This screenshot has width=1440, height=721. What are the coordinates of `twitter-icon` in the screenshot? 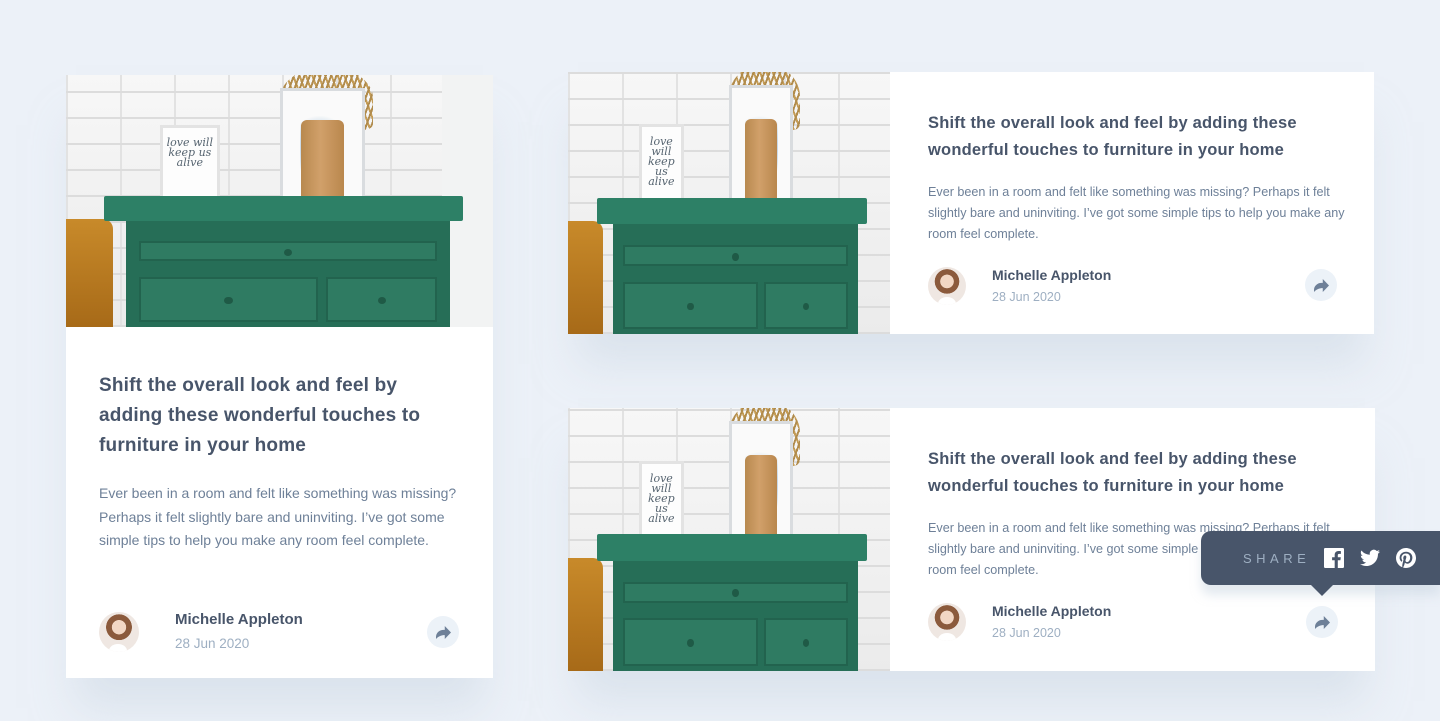 It's located at (1370, 558).